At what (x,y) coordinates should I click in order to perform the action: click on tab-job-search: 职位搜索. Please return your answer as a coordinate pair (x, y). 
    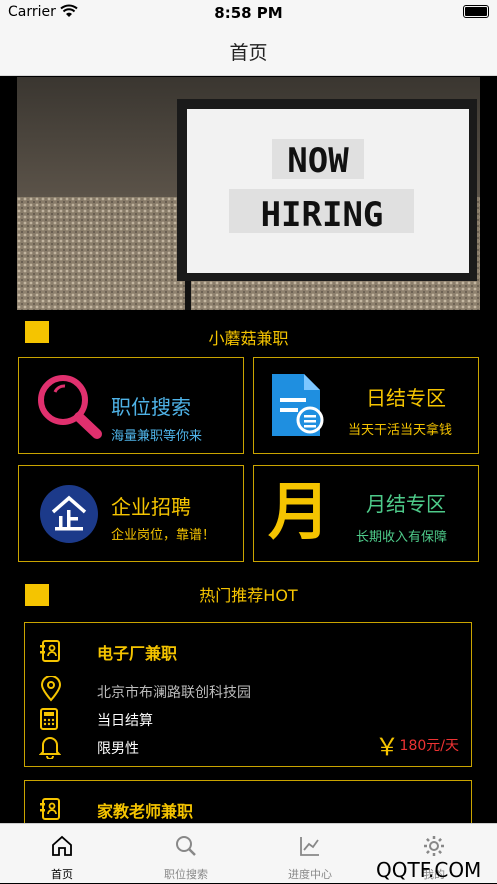
    Looking at the image, I should click on (186, 854).